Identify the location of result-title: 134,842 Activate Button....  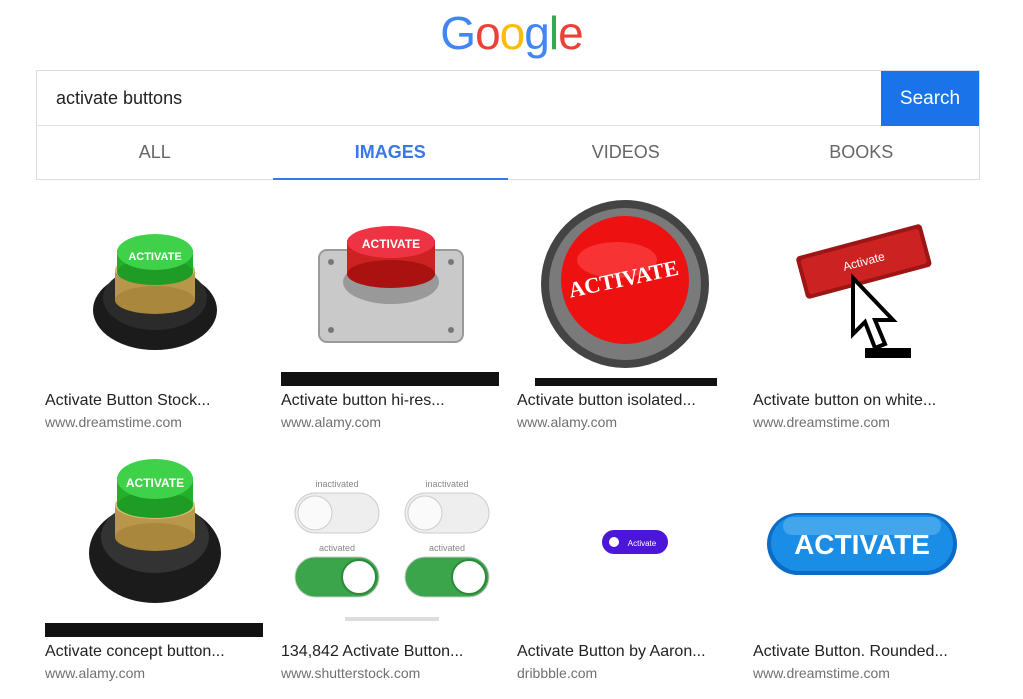
(396, 652).